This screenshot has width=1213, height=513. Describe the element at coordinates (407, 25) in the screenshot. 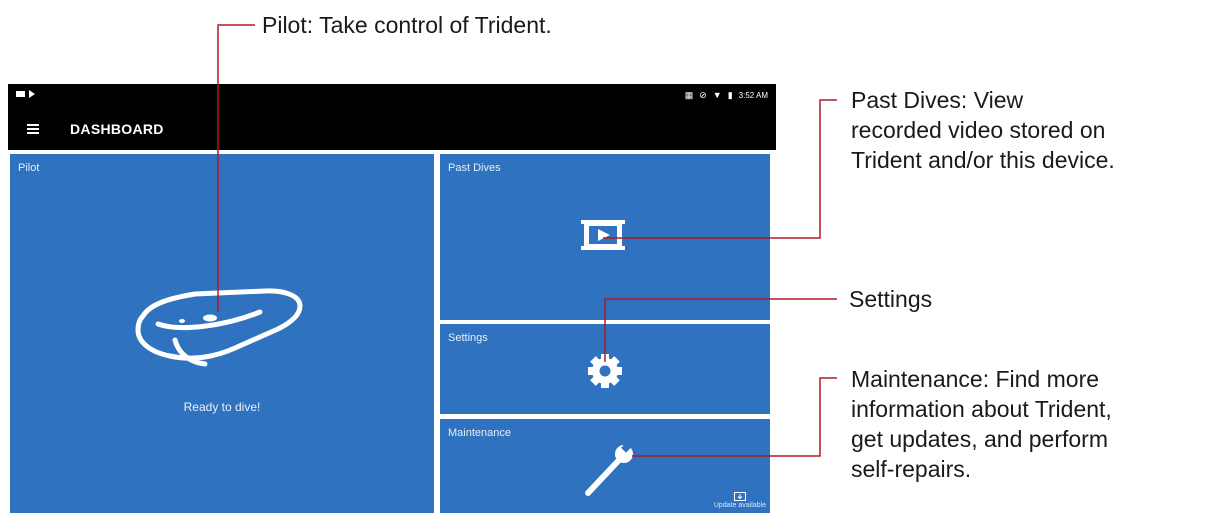

I see `pilot-annotation: Pilot: Take control of Trident.` at that location.